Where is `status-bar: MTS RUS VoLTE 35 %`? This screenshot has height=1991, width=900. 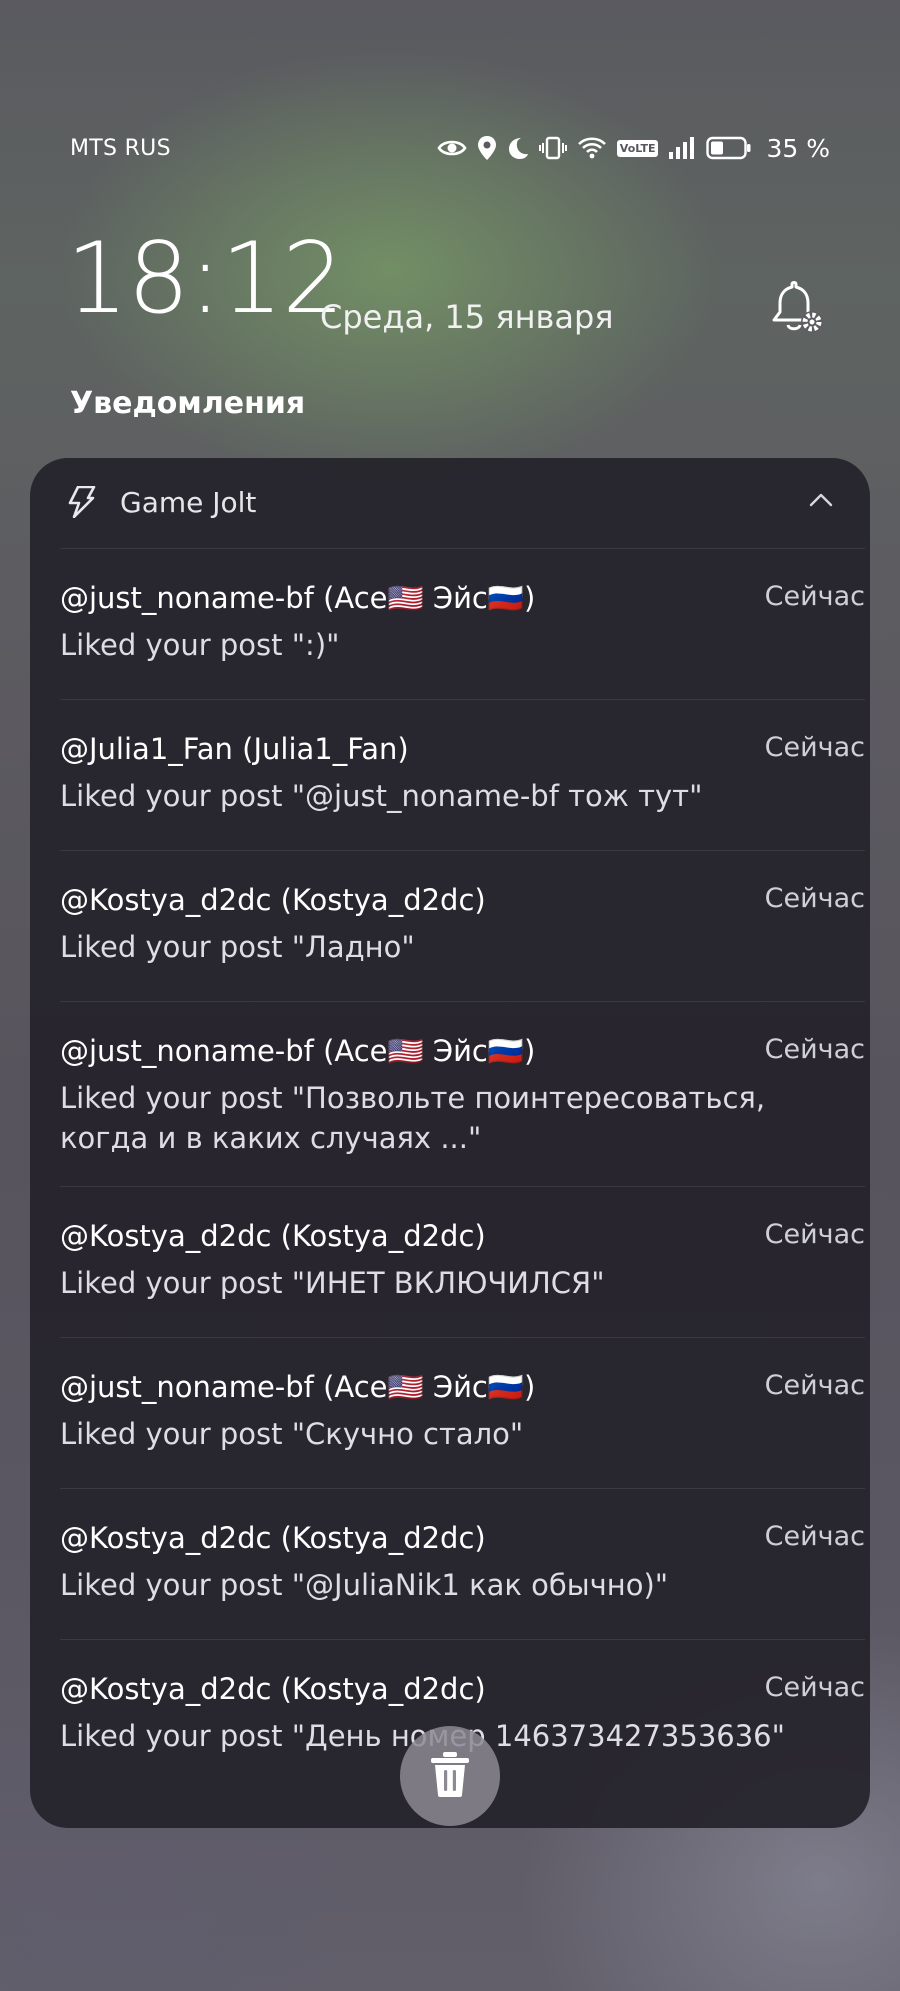
status-bar: MTS RUS VoLTE 35 % is located at coordinates (450, 148).